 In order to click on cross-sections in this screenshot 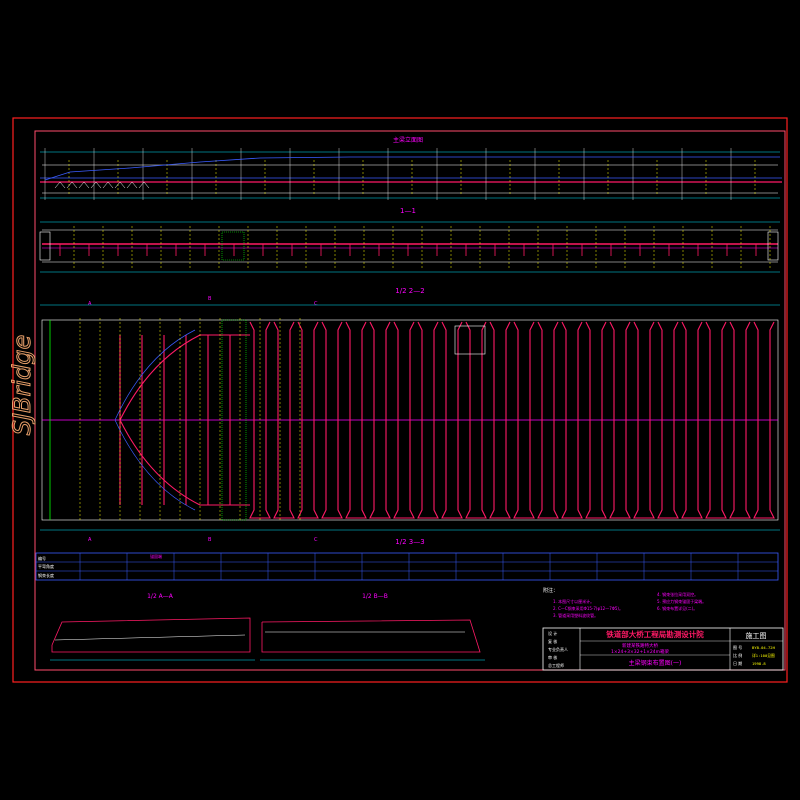, I will do `click(267, 639)`.